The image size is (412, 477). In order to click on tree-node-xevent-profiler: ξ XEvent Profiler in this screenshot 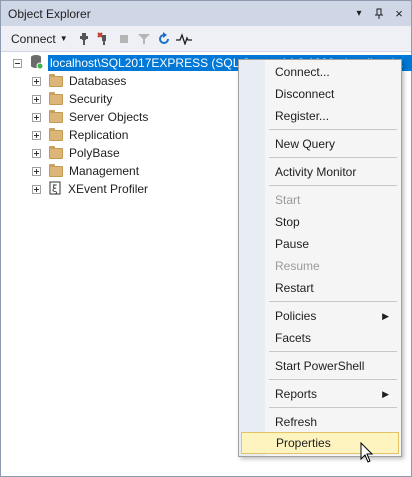, I will do `click(90, 189)`.